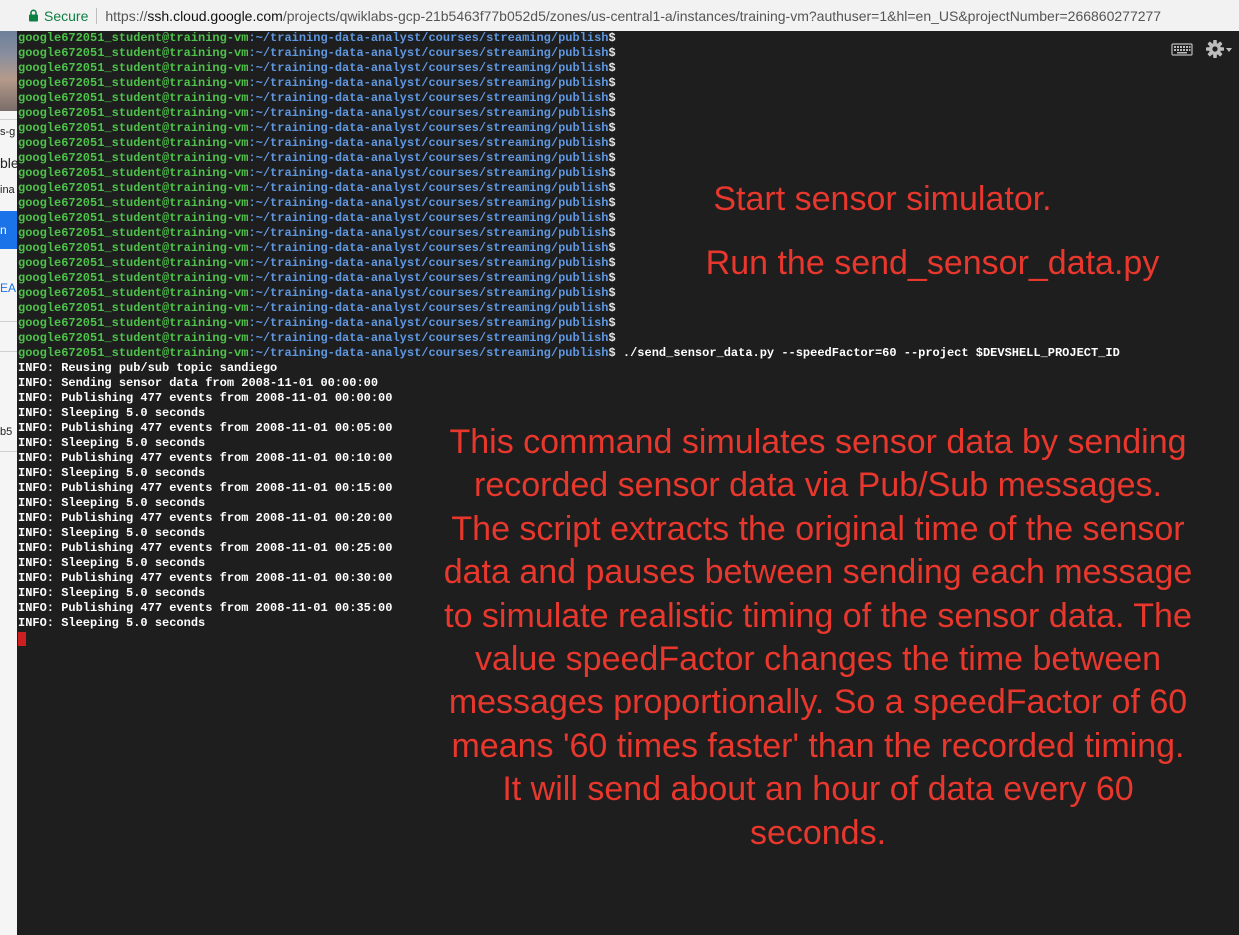 The image size is (1239, 935). Describe the element at coordinates (126, 15) in the screenshot. I see `url-scheme: https://` at that location.